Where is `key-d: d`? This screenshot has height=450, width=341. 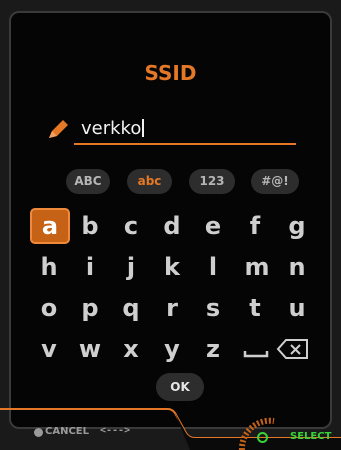 key-d: d is located at coordinates (172, 226).